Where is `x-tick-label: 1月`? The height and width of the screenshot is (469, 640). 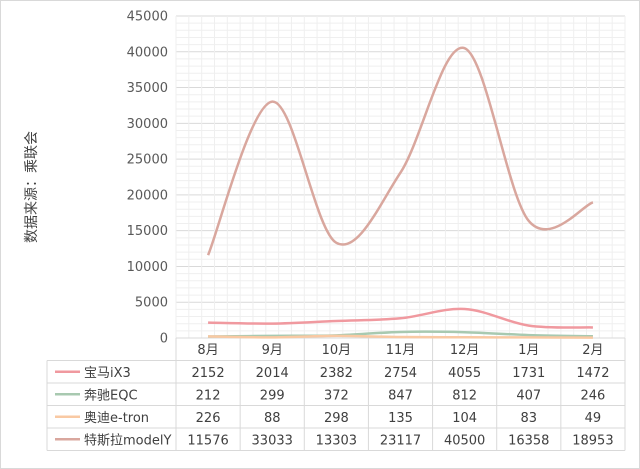
x-tick-label: 1月 is located at coordinates (528, 350).